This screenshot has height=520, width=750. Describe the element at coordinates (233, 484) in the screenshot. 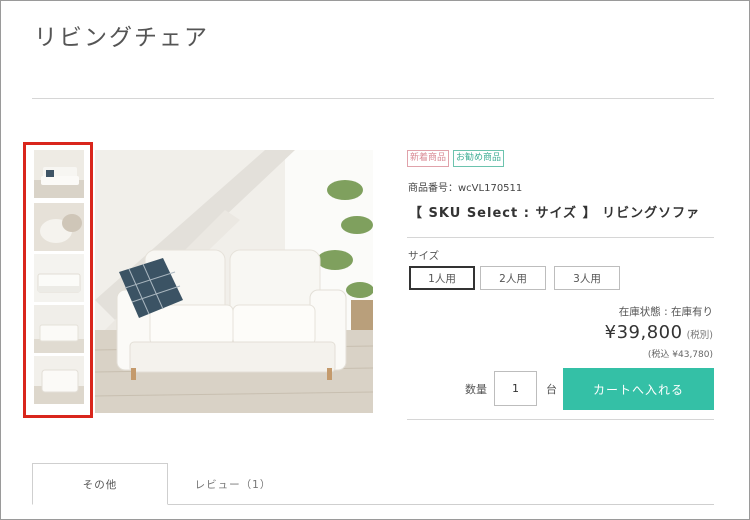

I see `tab-reviews: レビュー（1）` at that location.